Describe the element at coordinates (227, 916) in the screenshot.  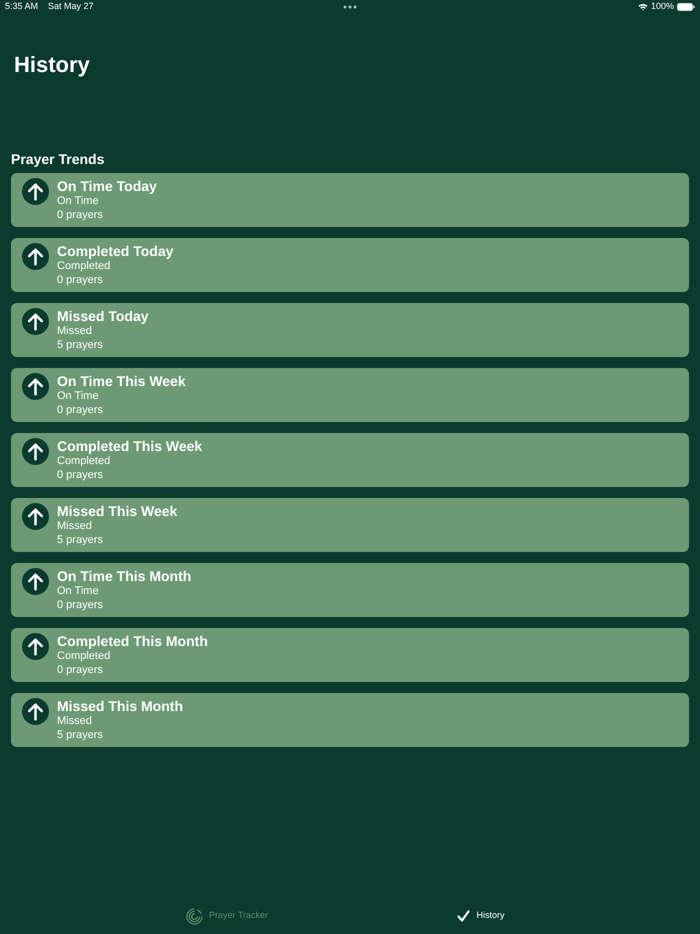
I see `tab-item: Prayer Tracker` at that location.